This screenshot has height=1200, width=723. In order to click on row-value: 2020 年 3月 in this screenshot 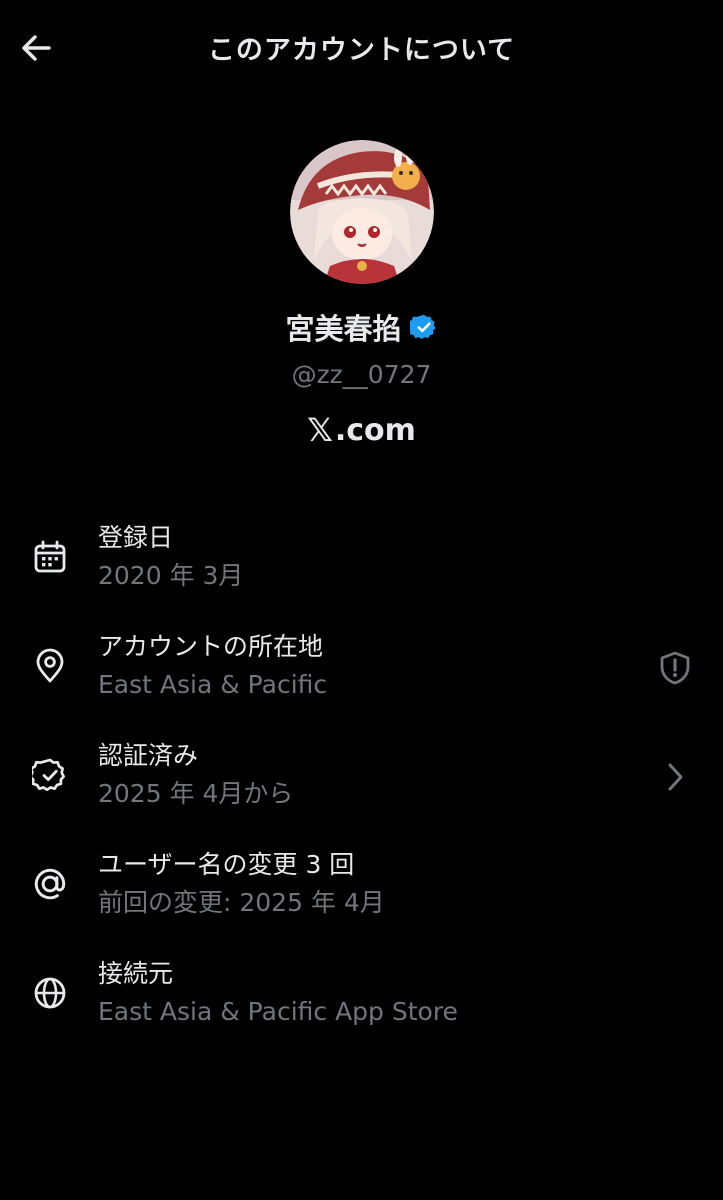, I will do `click(171, 575)`.